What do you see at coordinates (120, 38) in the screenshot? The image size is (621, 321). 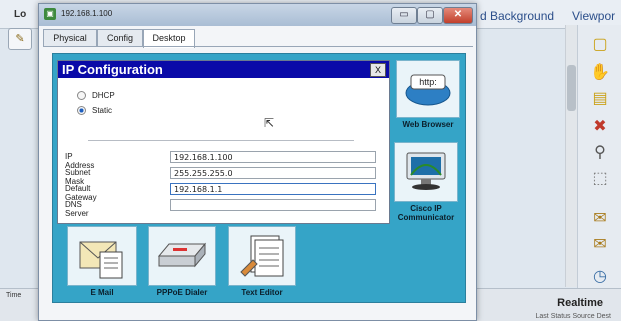 I see `tab-config: Config` at bounding box center [120, 38].